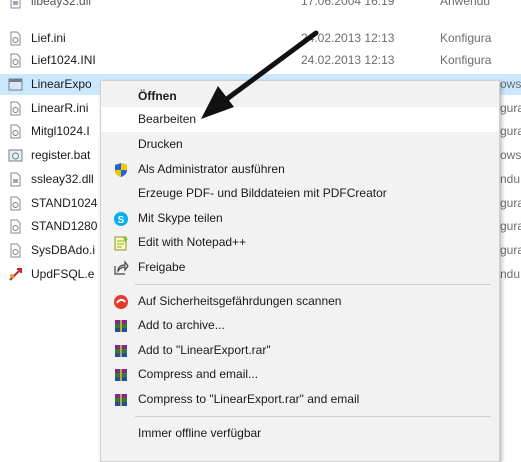 This screenshot has height=462, width=521. What do you see at coordinates (200, 433) in the screenshot?
I see `menu-item-label: Immer offline verfügbar` at bounding box center [200, 433].